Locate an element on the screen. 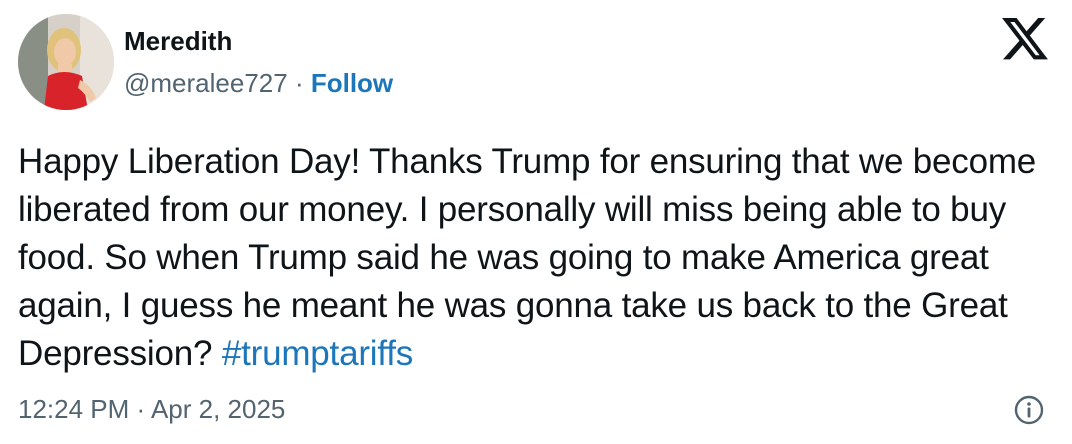 The image size is (1072, 444). handle-row: @meralee727 · Follow is located at coordinates (258, 83).